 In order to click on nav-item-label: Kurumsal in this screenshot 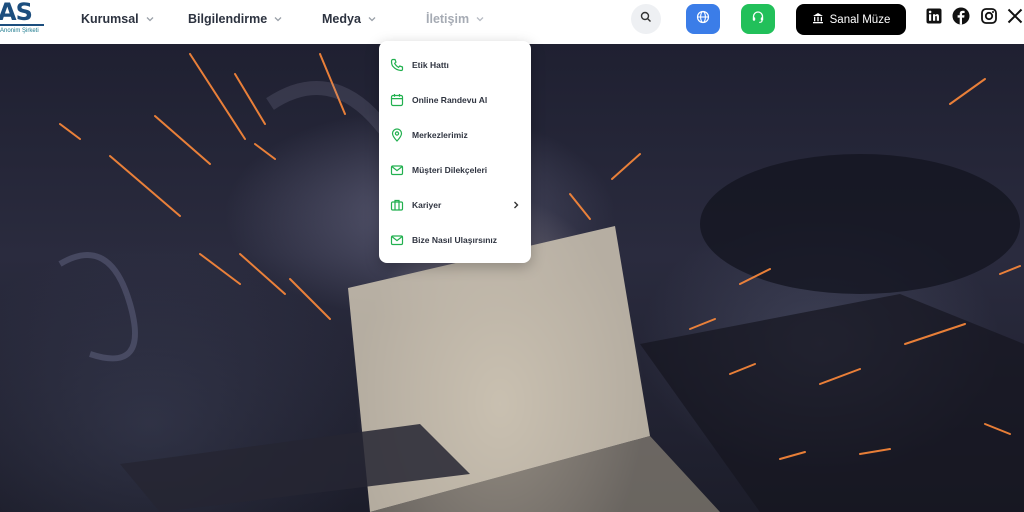, I will do `click(110, 19)`.